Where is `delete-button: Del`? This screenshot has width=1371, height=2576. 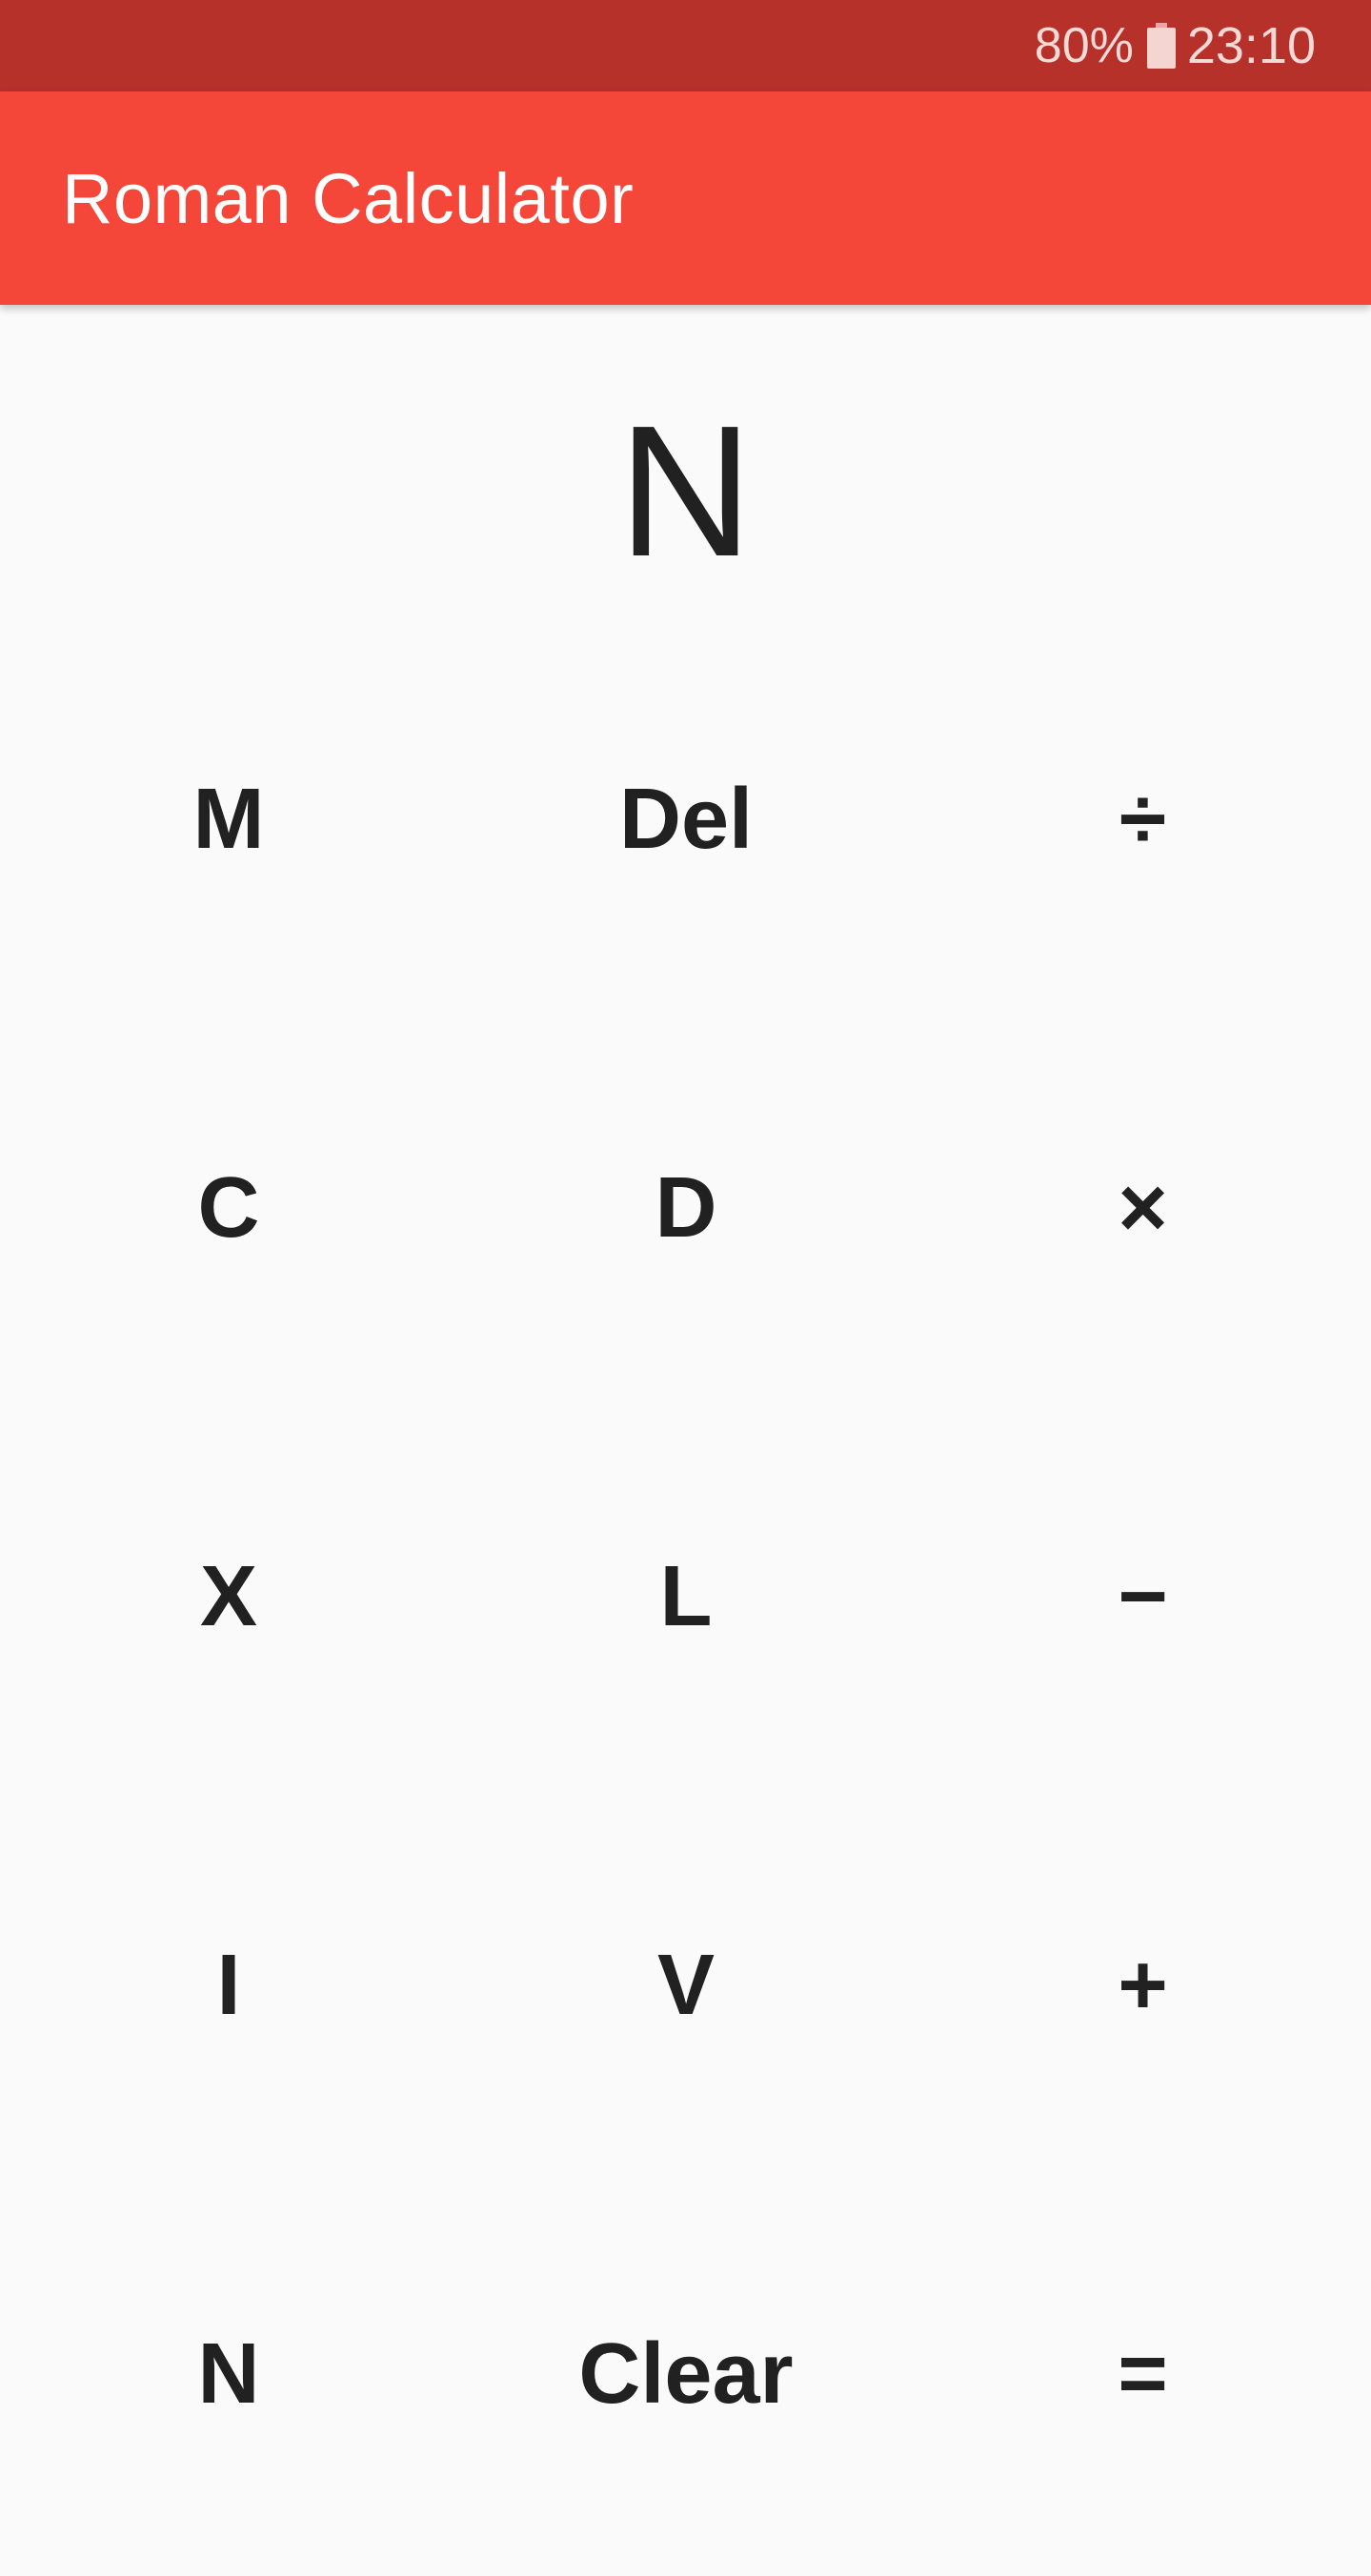 delete-button: Del is located at coordinates (686, 819).